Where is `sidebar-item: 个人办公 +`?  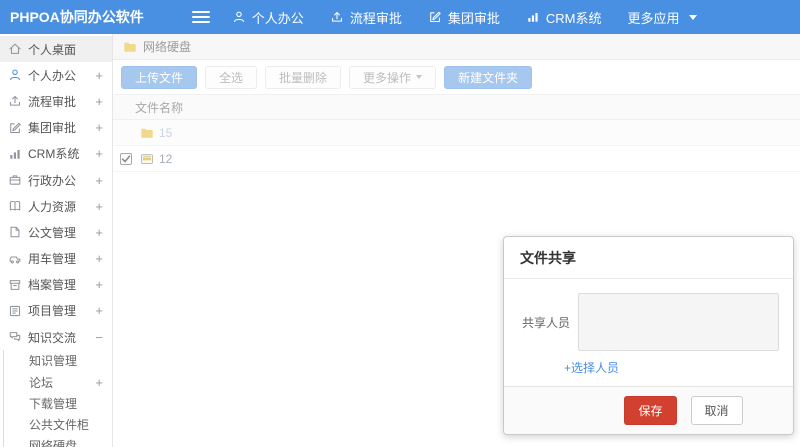 sidebar-item: 个人办公 + is located at coordinates (56, 75).